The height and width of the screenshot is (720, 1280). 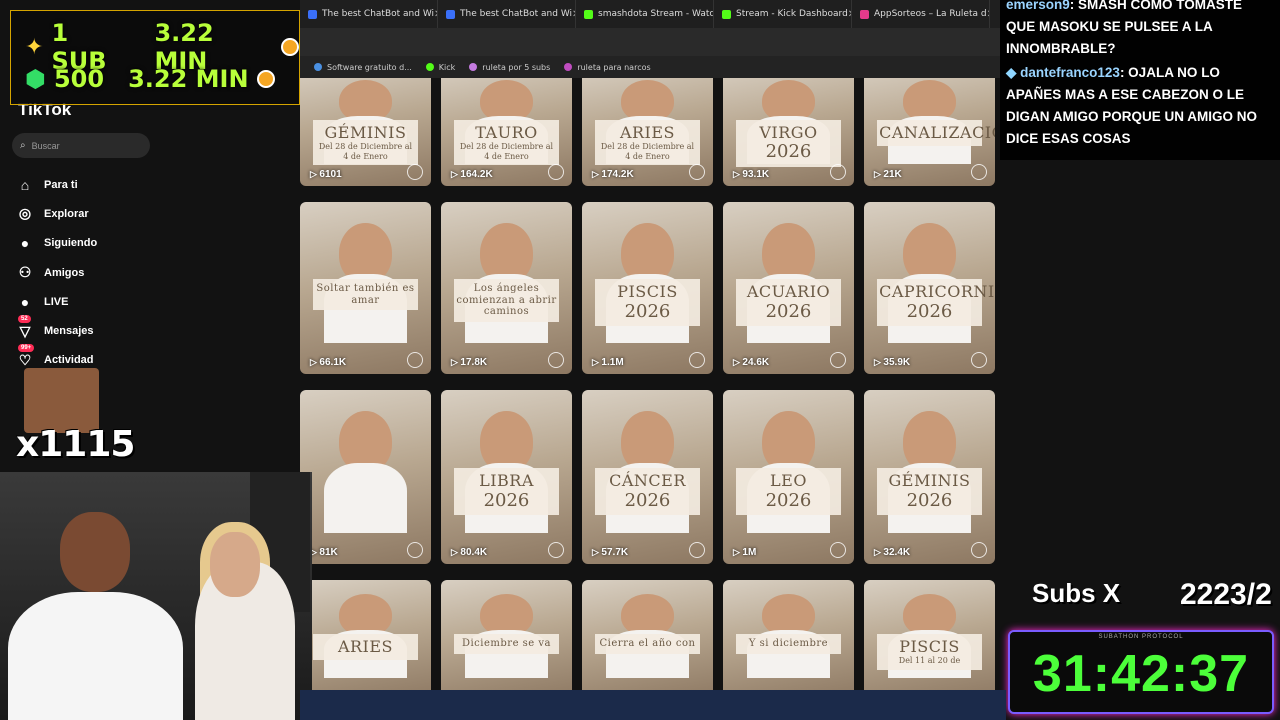 I want to click on video-card: CÁNCER2026 57.7K, so click(x=647, y=477).